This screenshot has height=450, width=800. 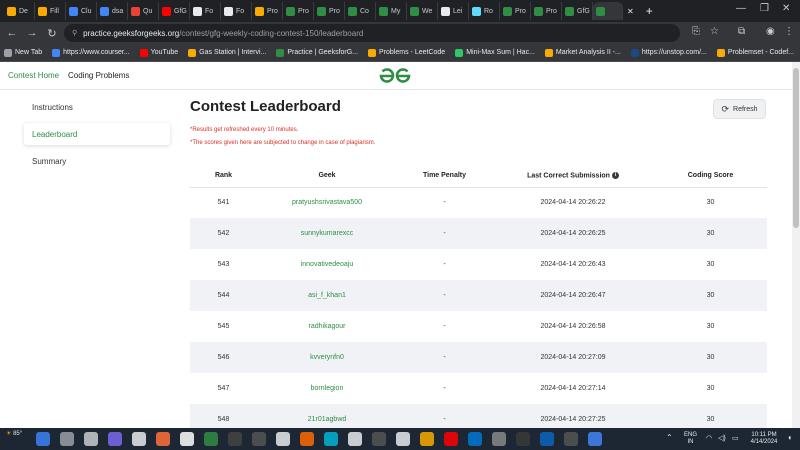 What do you see at coordinates (33, 75) in the screenshot?
I see `nav-contest-home: Contest Home` at bounding box center [33, 75].